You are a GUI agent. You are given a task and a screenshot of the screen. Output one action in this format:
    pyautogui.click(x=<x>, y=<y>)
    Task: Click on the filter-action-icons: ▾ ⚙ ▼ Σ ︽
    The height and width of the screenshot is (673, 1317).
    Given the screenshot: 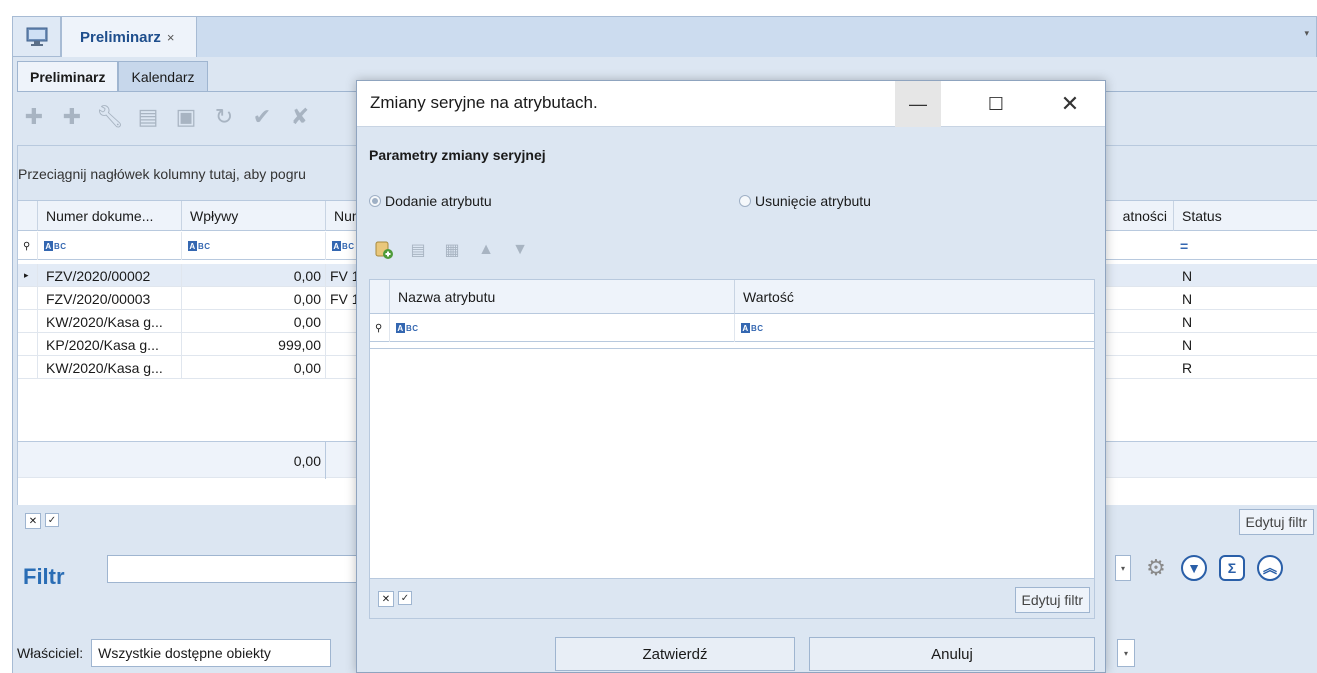 What is the action you would take?
    pyautogui.click(x=1199, y=568)
    